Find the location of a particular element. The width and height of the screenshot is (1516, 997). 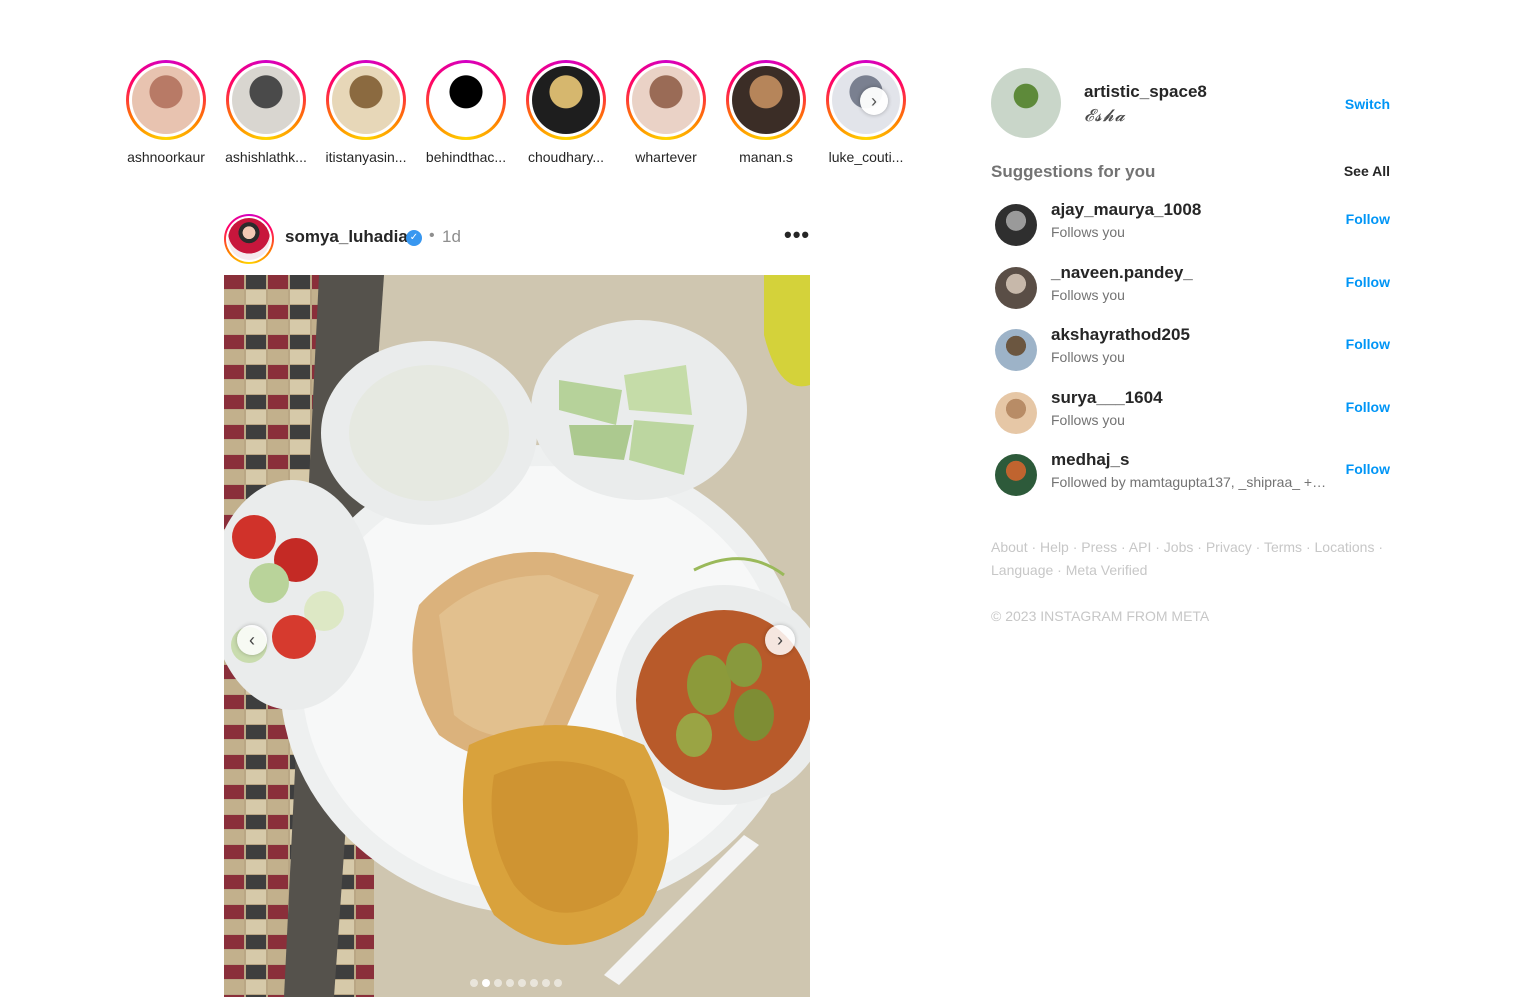

footer-link: Jobs is located at coordinates (1179, 547).